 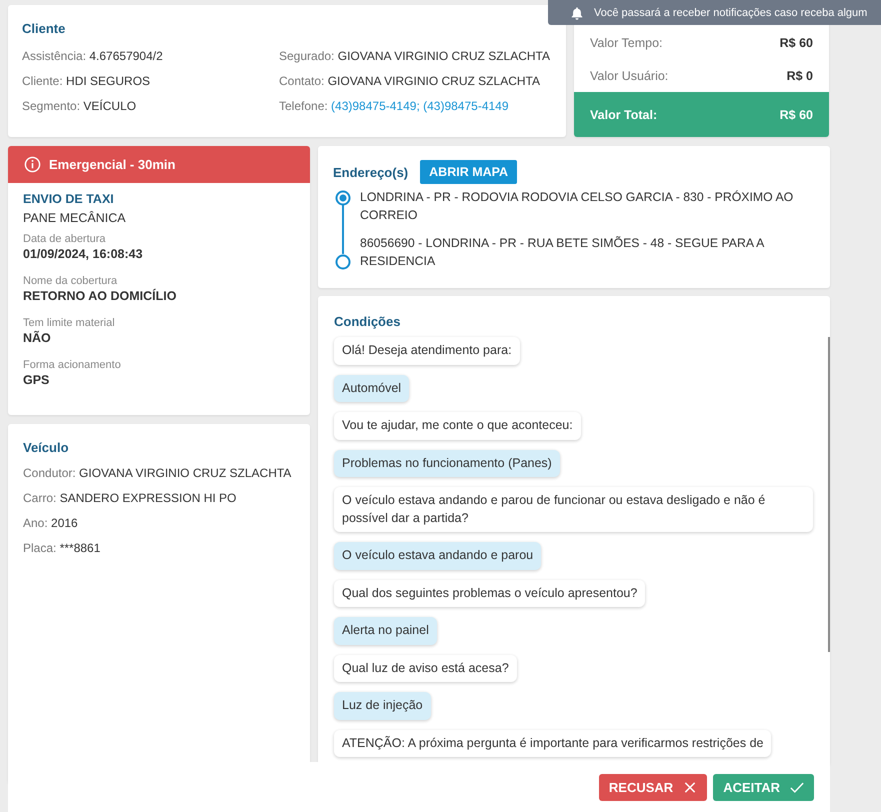 What do you see at coordinates (75, 218) in the screenshot?
I see `problem-text: PANE MECÂNICA` at bounding box center [75, 218].